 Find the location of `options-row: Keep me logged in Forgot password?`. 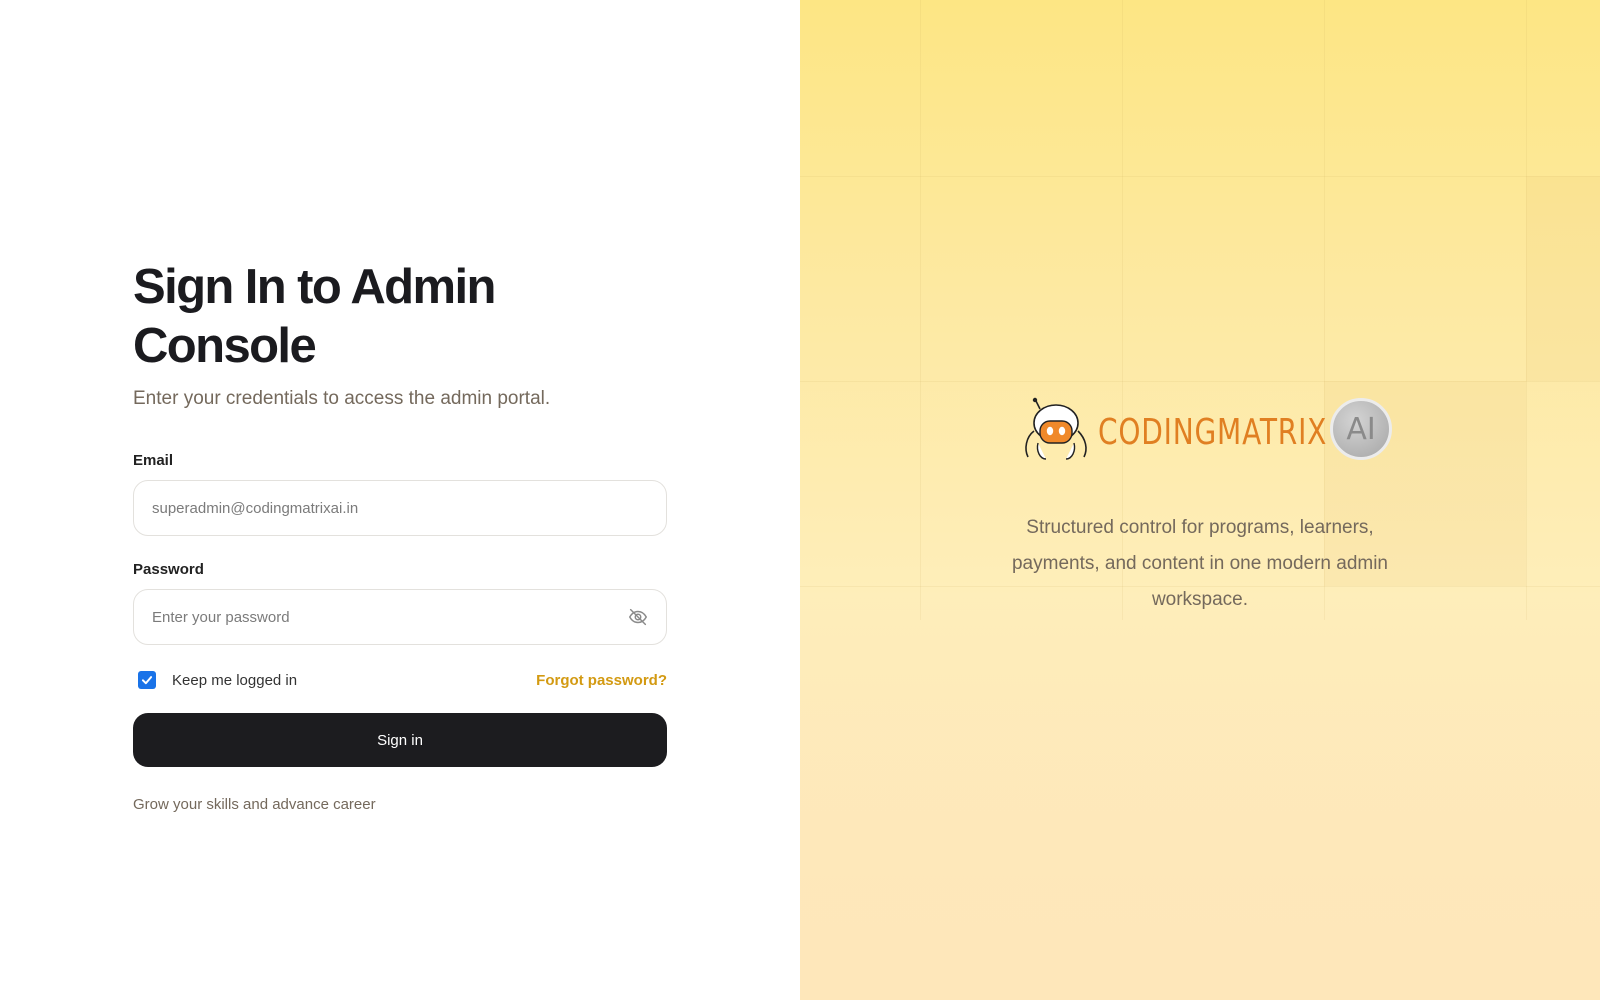

options-row: Keep me logged in Forgot password? is located at coordinates (400, 680).